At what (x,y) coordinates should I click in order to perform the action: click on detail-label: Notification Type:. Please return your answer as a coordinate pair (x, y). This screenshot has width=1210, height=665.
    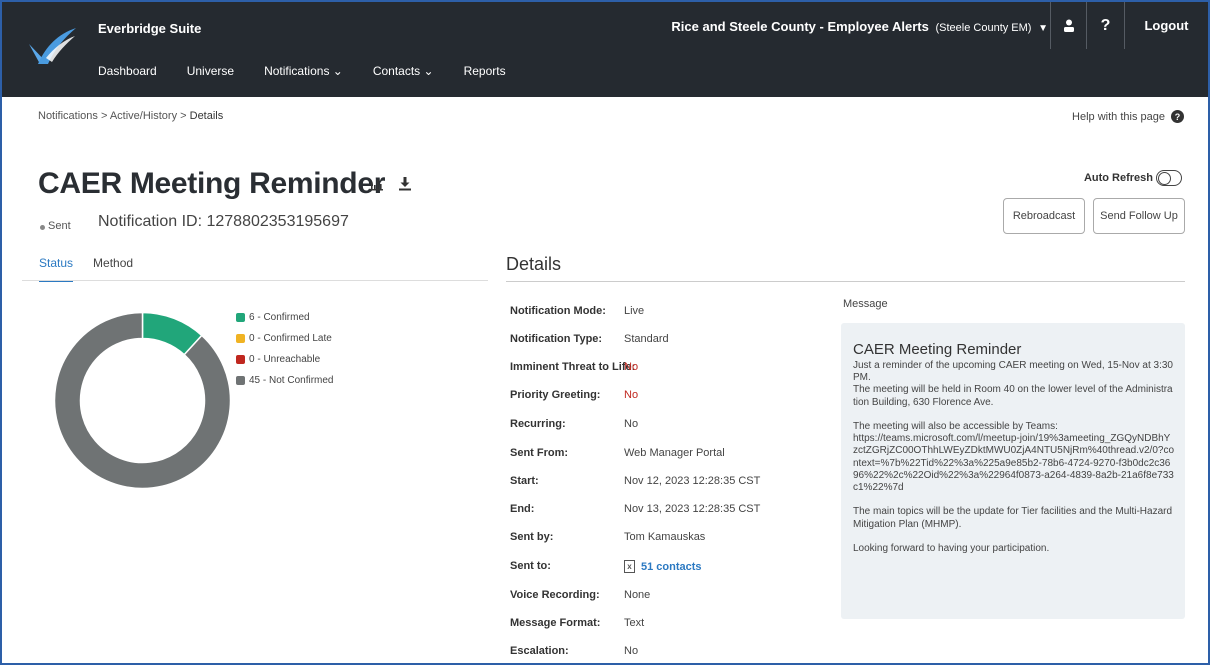
    Looking at the image, I should click on (556, 339).